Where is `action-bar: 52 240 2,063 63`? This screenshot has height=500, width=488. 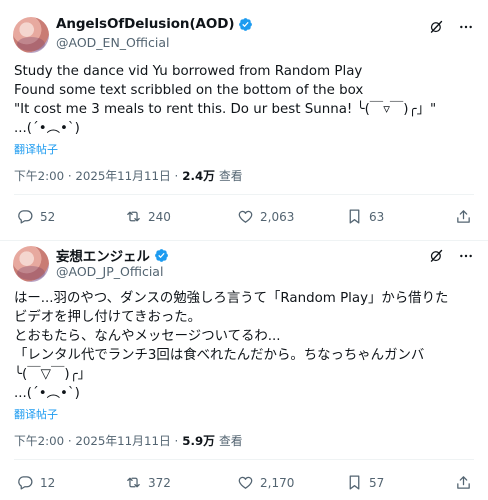
action-bar: 52 240 2,063 63 is located at coordinates (244, 218).